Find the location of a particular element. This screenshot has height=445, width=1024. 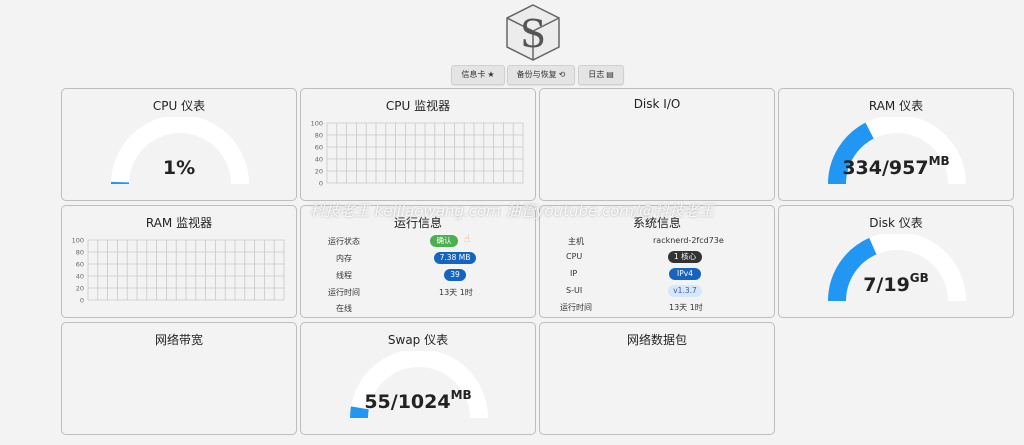

cpu-monitor-chart: 100 80 60 40 20 0 is located at coordinates (417, 154).